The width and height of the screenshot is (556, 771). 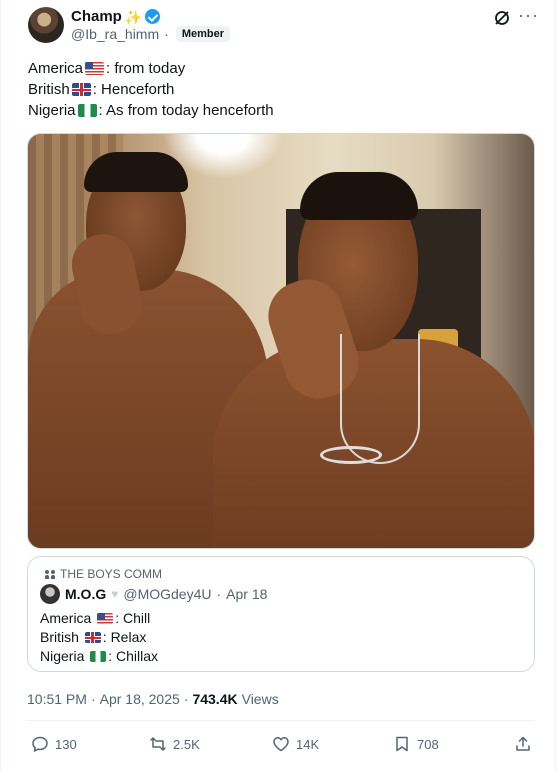 I want to click on like-icon, so click(x=281, y=744).